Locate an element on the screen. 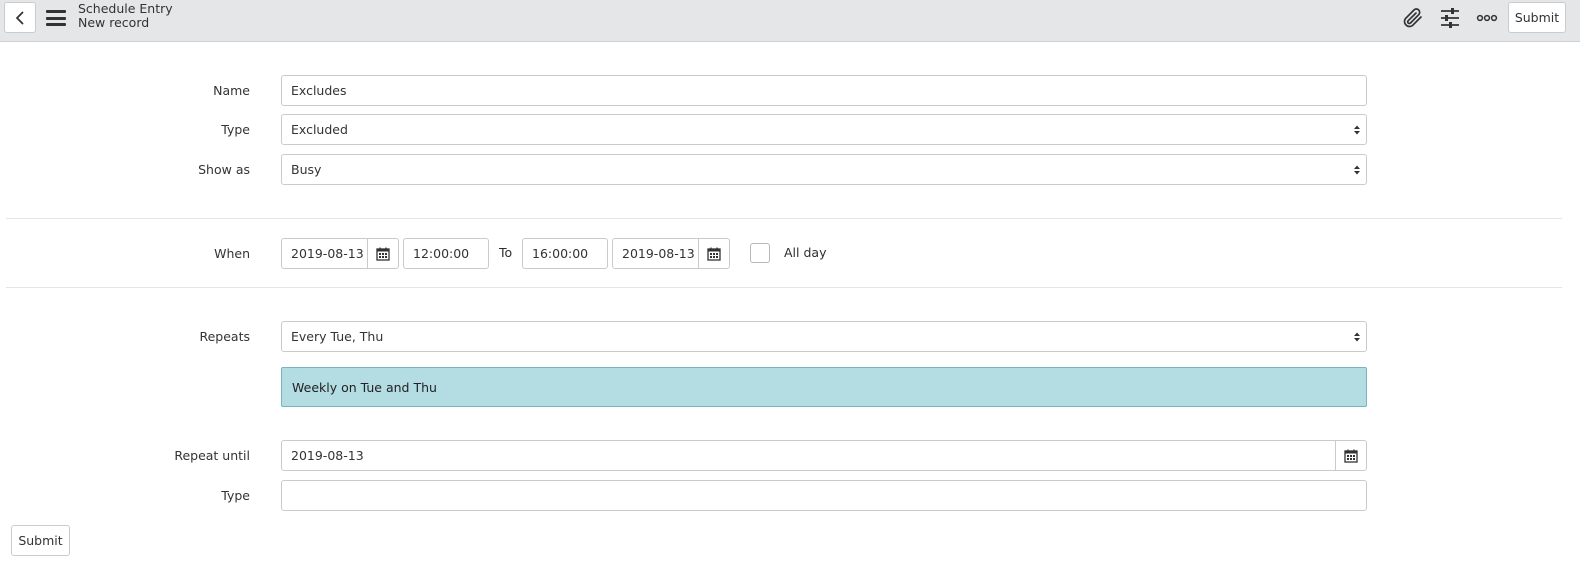 The height and width of the screenshot is (567, 1580). second-type-label: Type is located at coordinates (235, 495).